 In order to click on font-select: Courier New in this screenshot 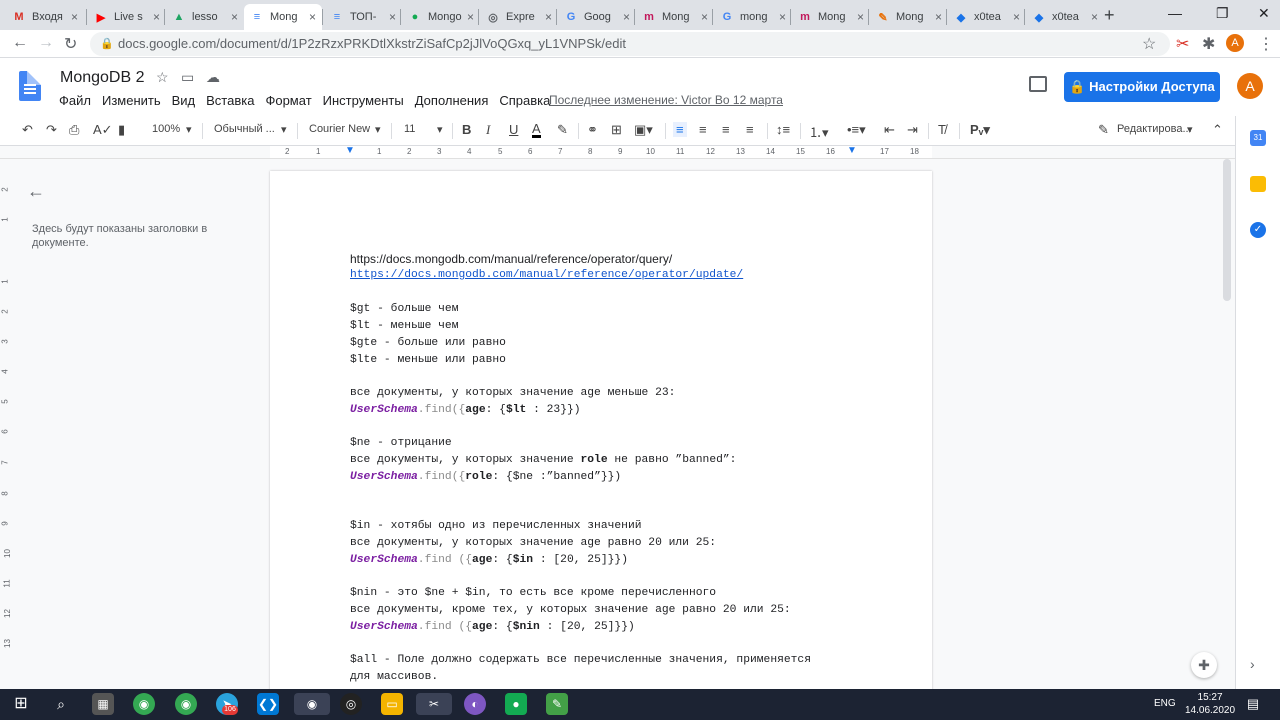, I will do `click(339, 129)`.